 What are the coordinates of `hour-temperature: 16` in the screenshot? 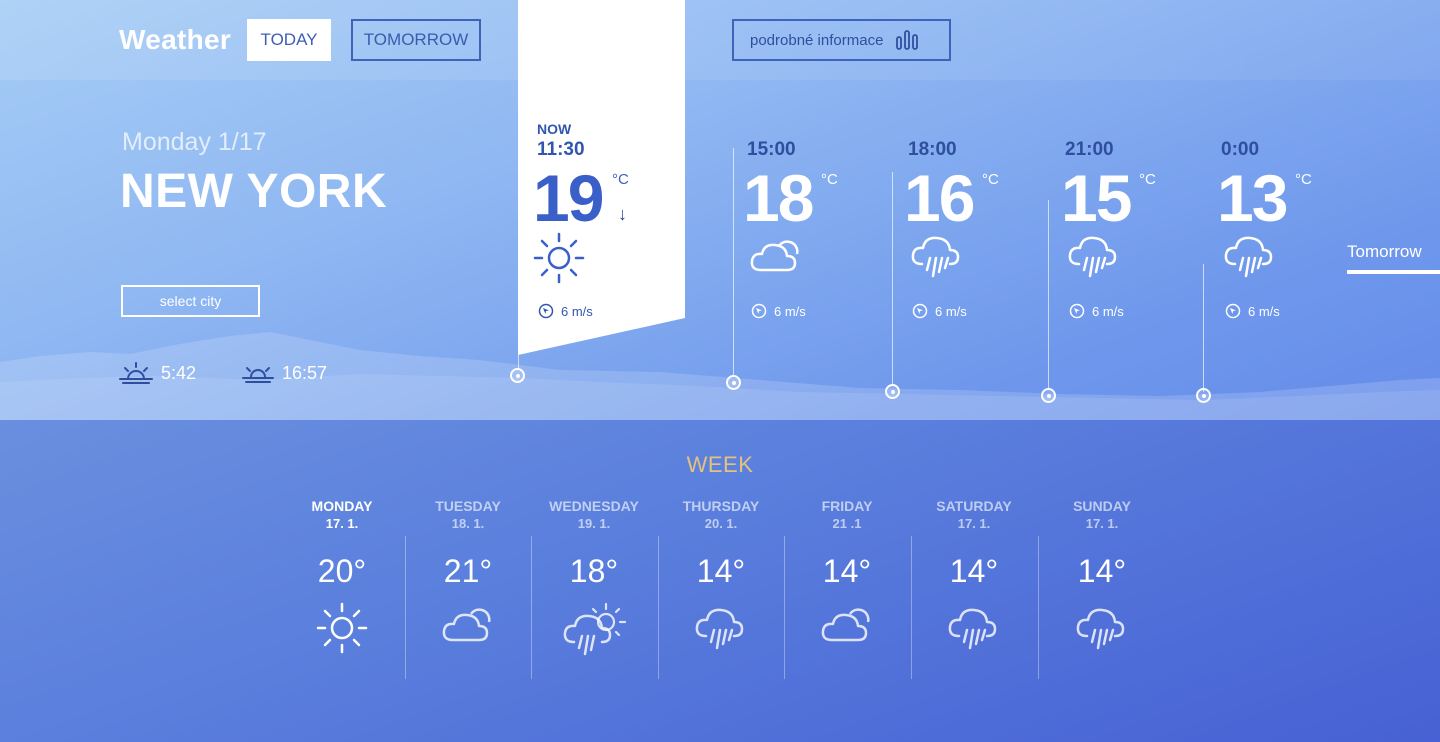 It's located at (939, 198).